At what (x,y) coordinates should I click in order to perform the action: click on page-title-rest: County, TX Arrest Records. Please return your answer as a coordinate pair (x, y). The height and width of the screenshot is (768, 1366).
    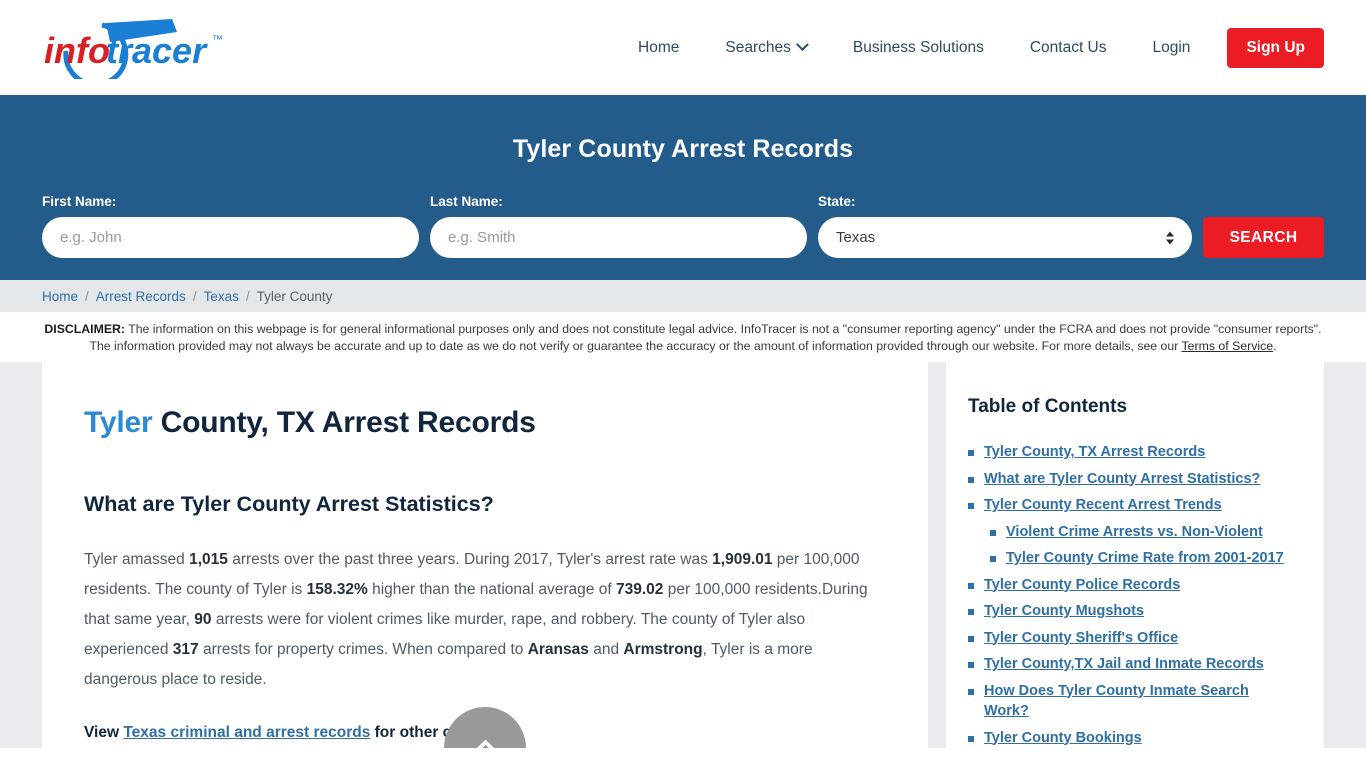
    Looking at the image, I should click on (344, 422).